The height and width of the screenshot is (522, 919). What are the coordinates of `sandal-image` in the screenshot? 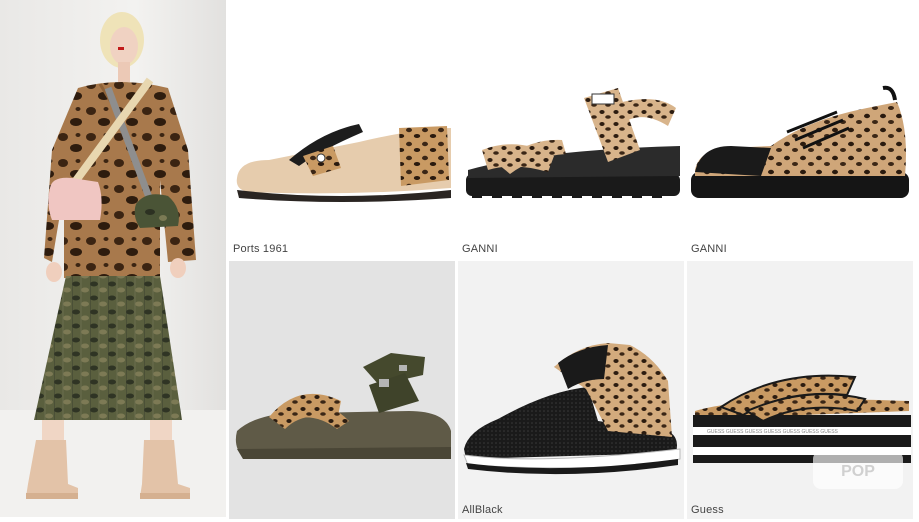 It's located at (573, 143).